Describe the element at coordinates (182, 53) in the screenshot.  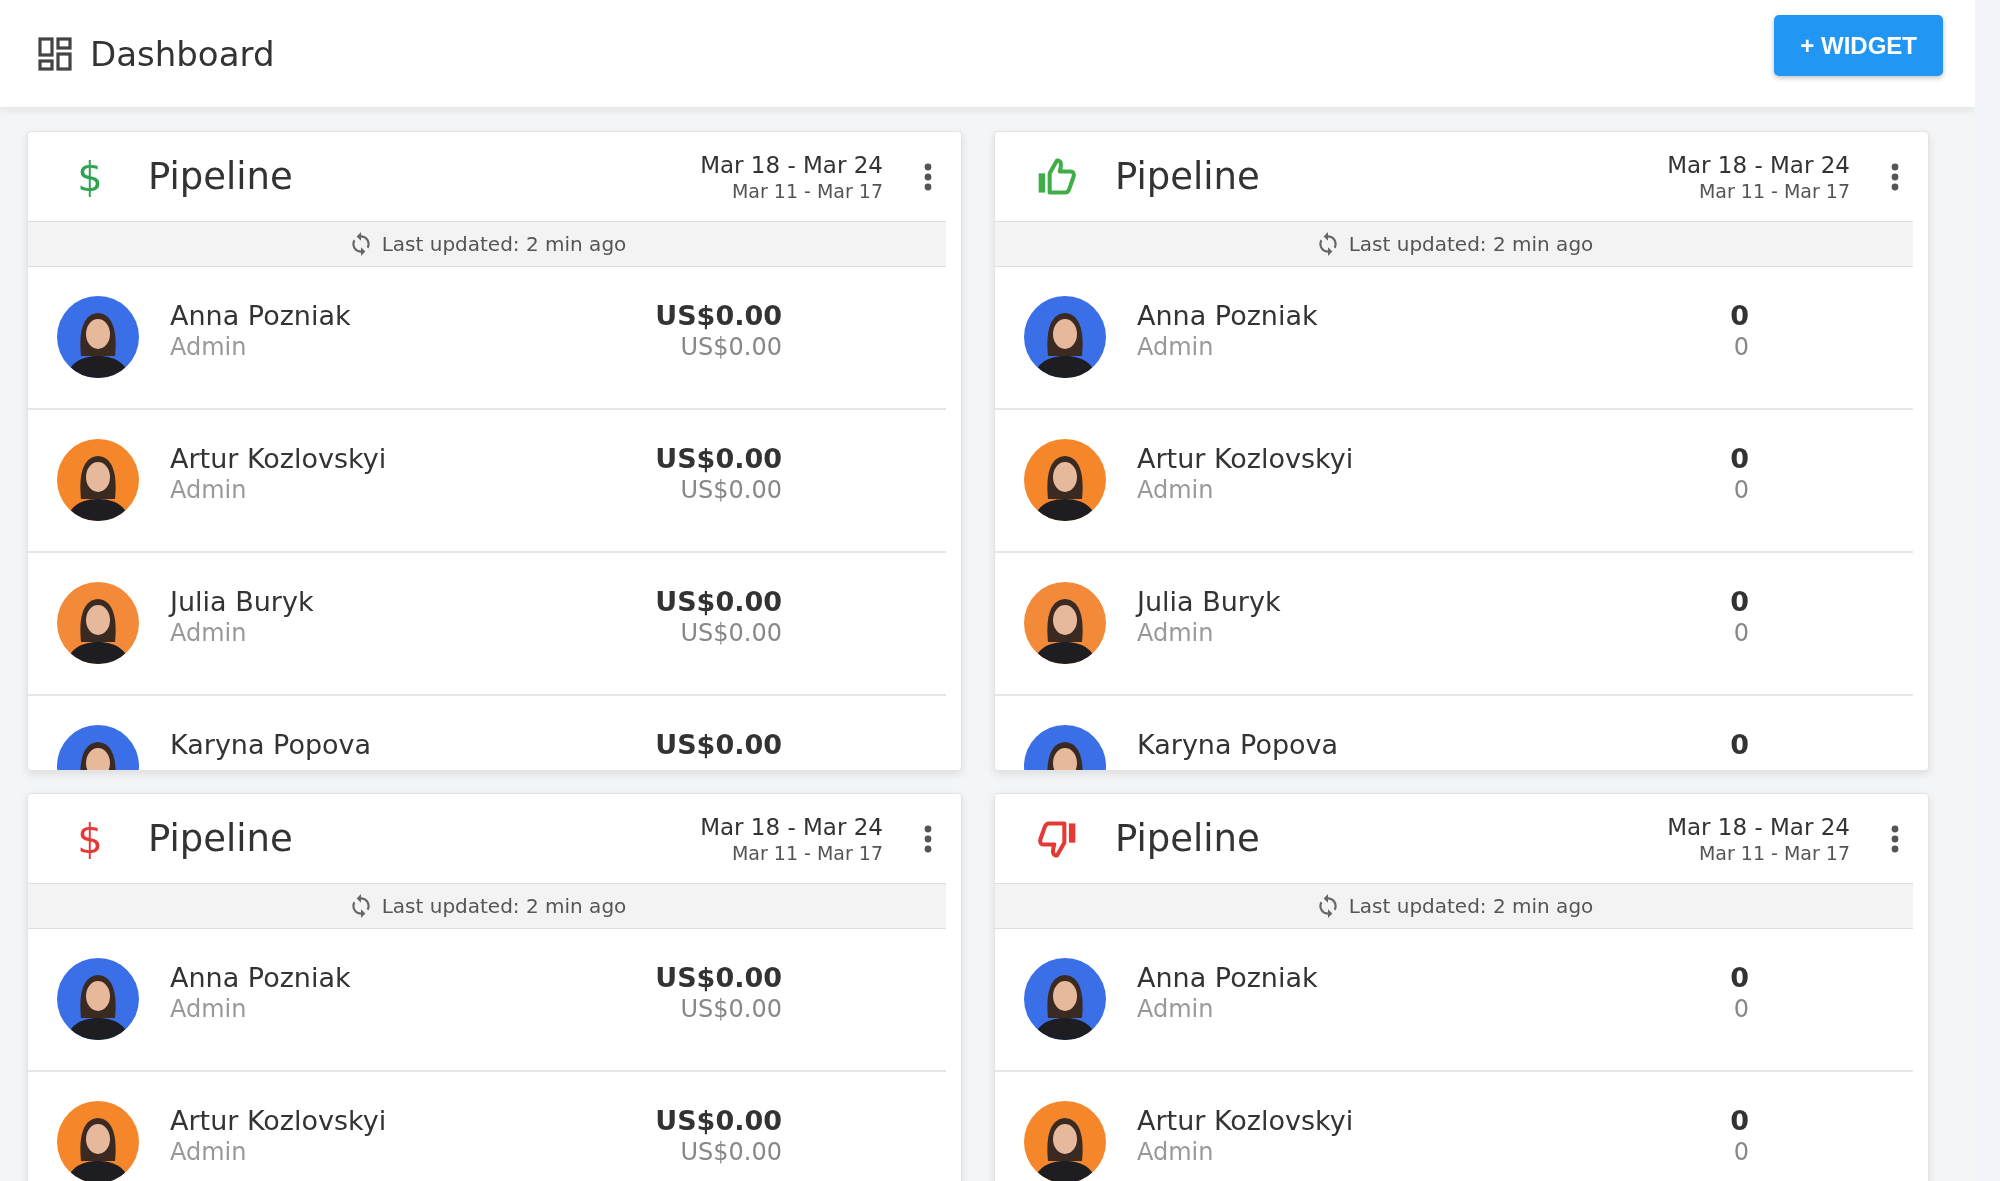
I see `page-title: Dashboard` at that location.